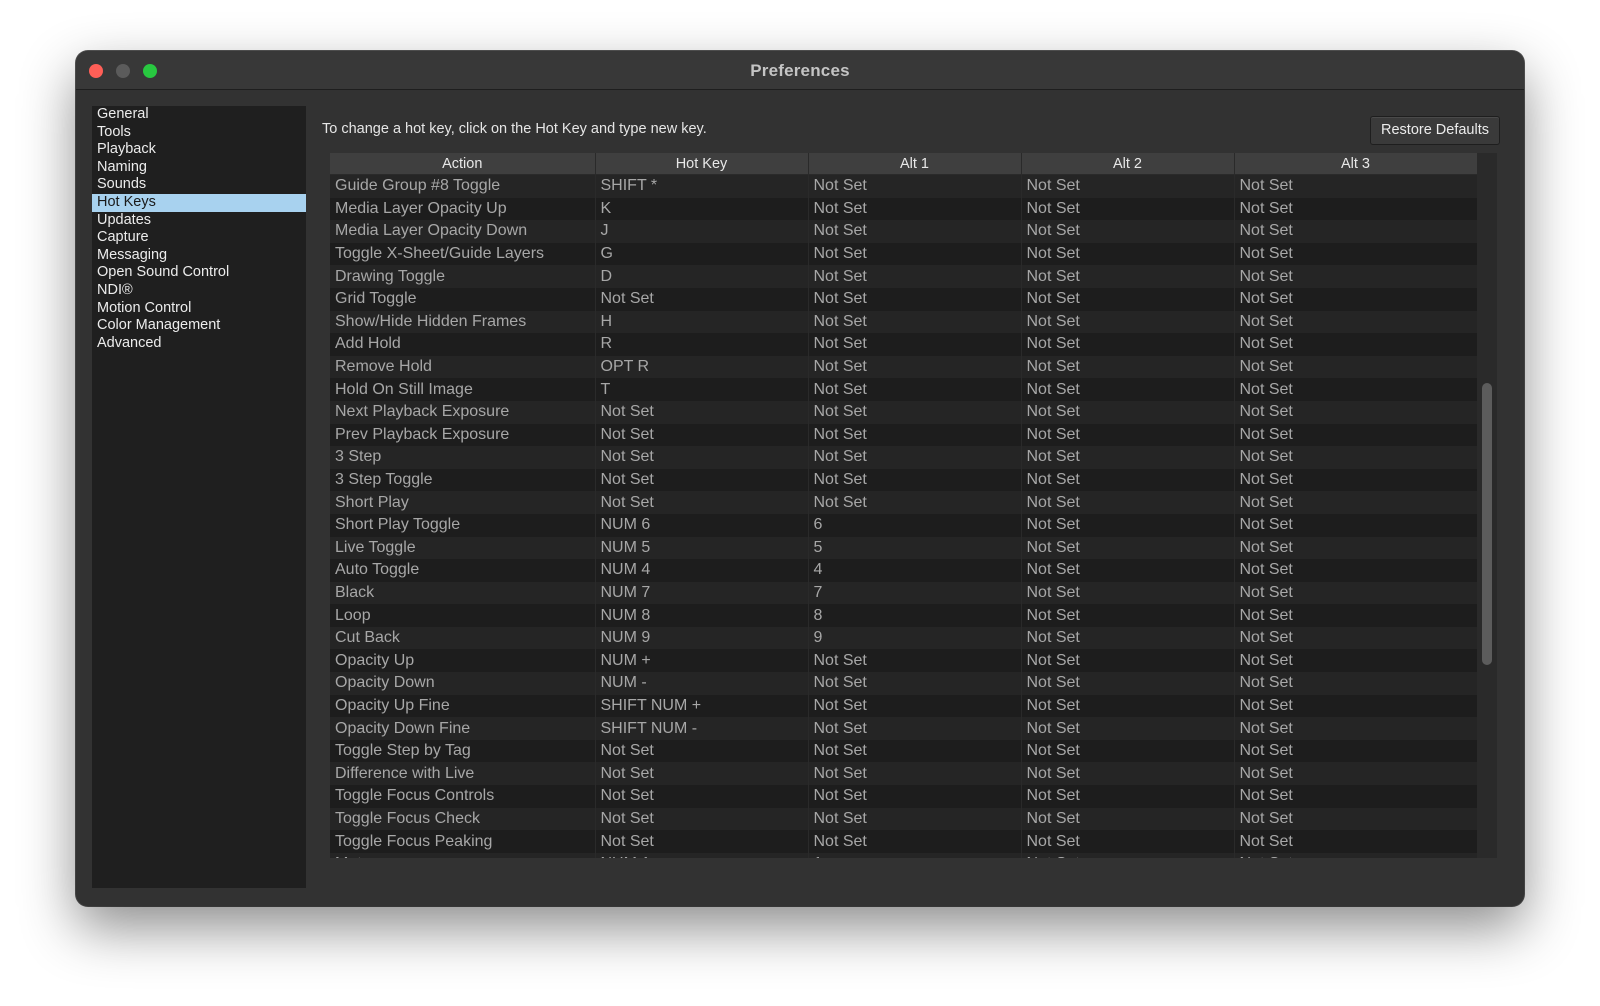 The image size is (1600, 1006). I want to click on sidebar-item-messaging: Messaging, so click(199, 256).